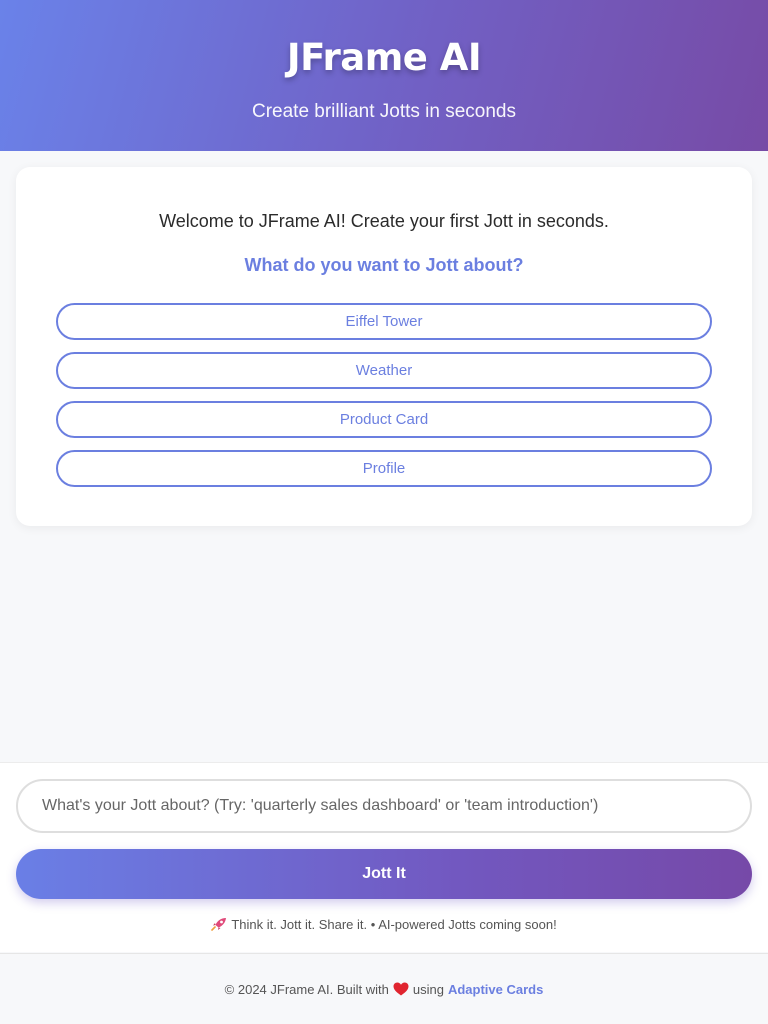 This screenshot has width=768, height=1024. I want to click on footer-using: using, so click(428, 989).